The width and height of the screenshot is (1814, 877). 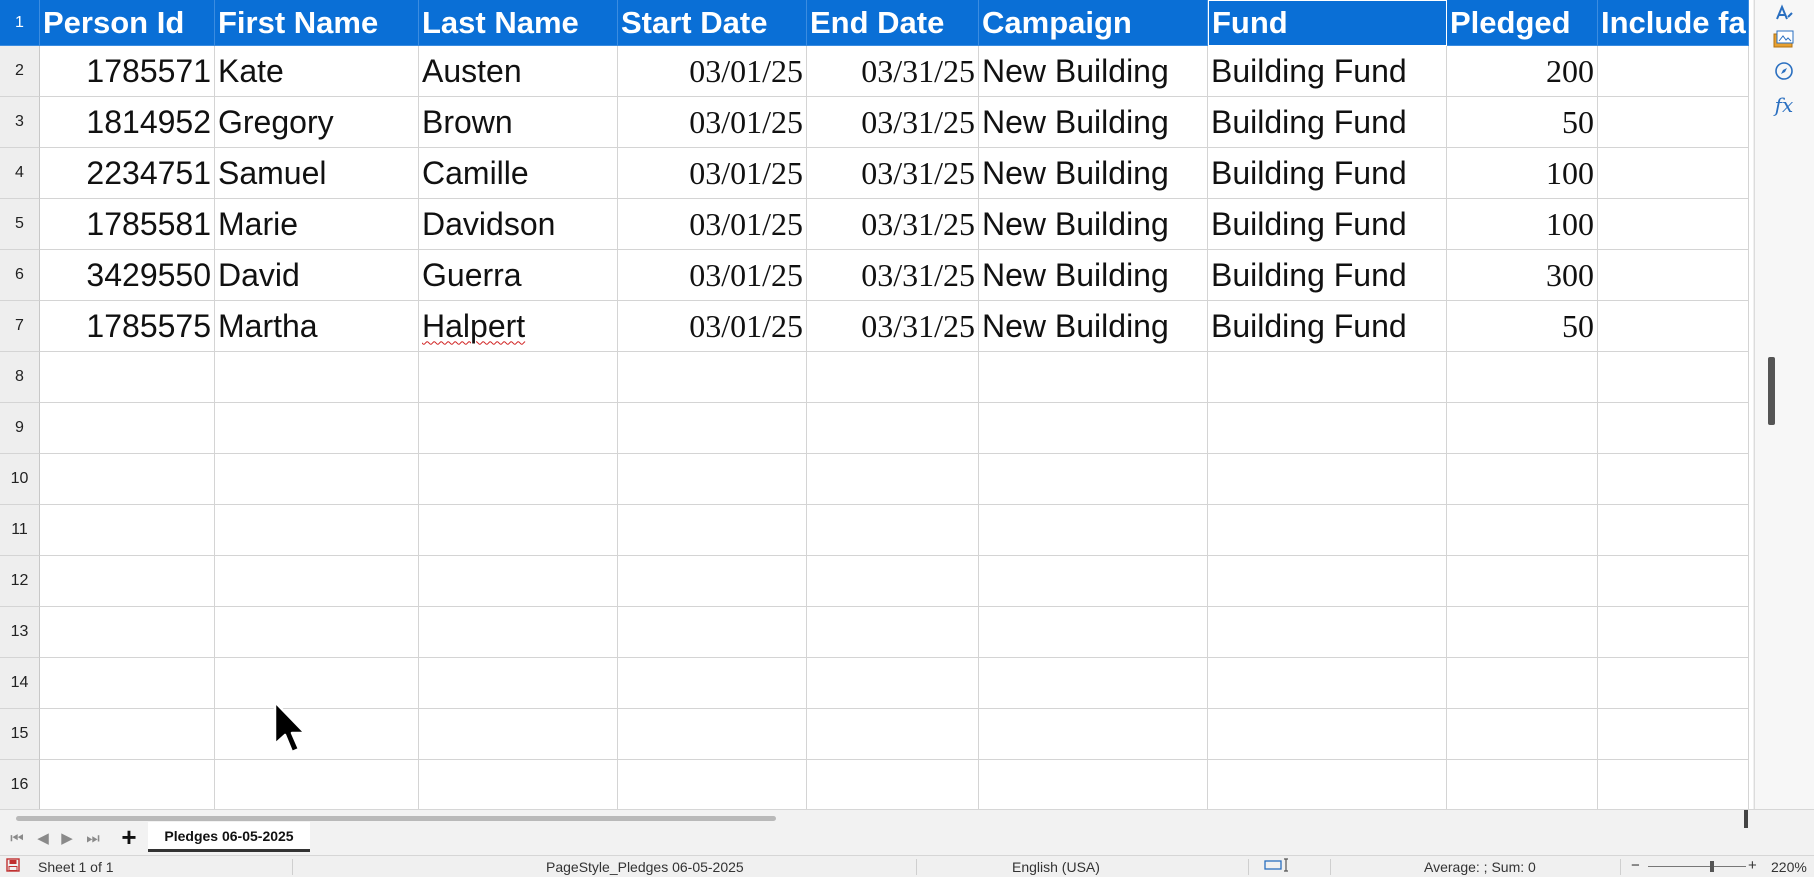 What do you see at coordinates (20, 734) in the screenshot?
I see `row-header: 15` at bounding box center [20, 734].